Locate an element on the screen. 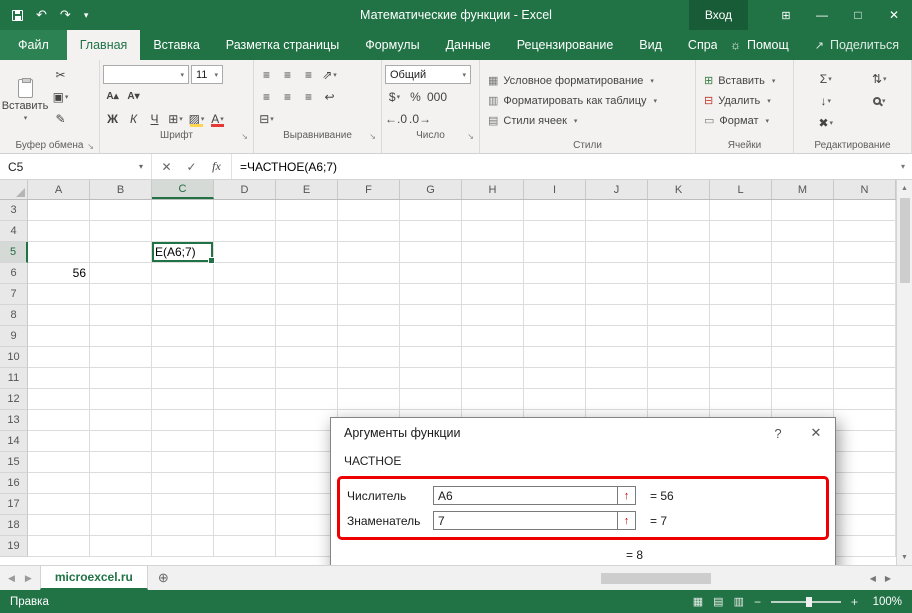  cell-C11 is located at coordinates (183, 378).